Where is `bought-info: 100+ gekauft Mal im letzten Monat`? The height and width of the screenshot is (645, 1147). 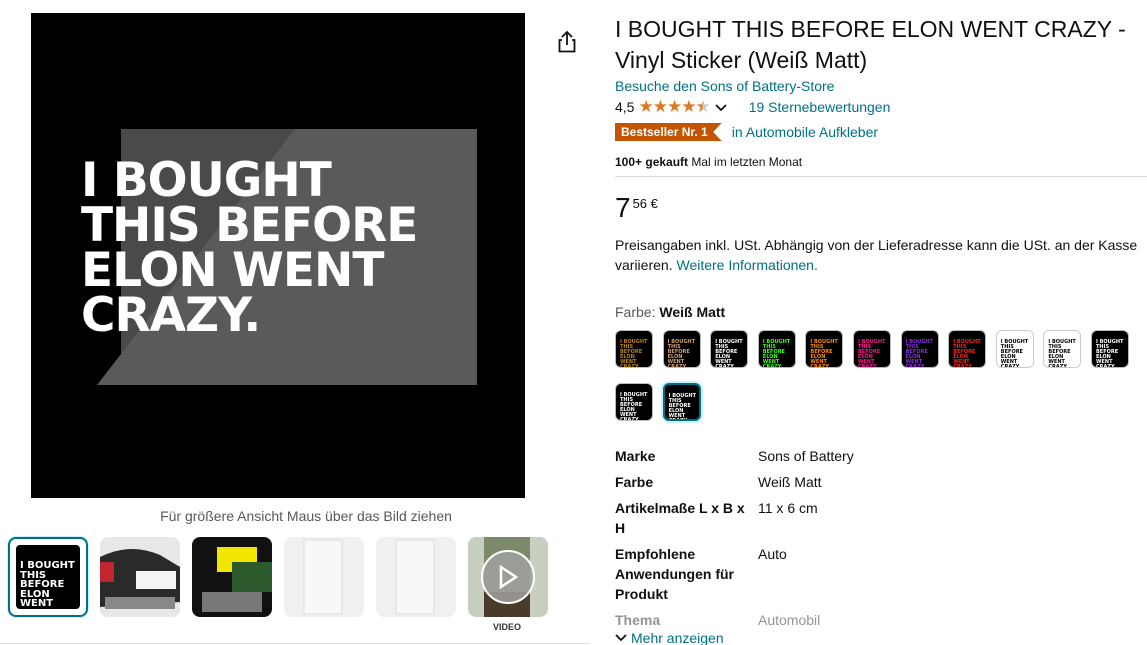 bought-info: 100+ gekauft Mal im letzten Monat is located at coordinates (708, 162).